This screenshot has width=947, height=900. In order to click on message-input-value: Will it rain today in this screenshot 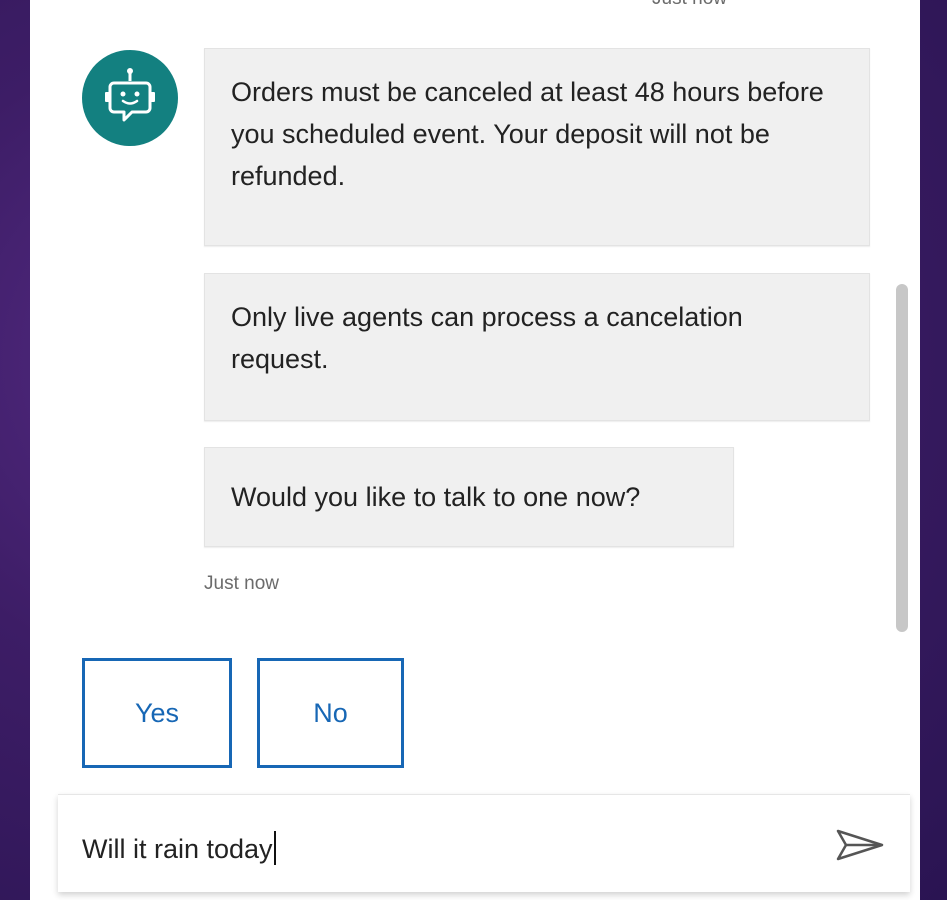, I will do `click(177, 849)`.